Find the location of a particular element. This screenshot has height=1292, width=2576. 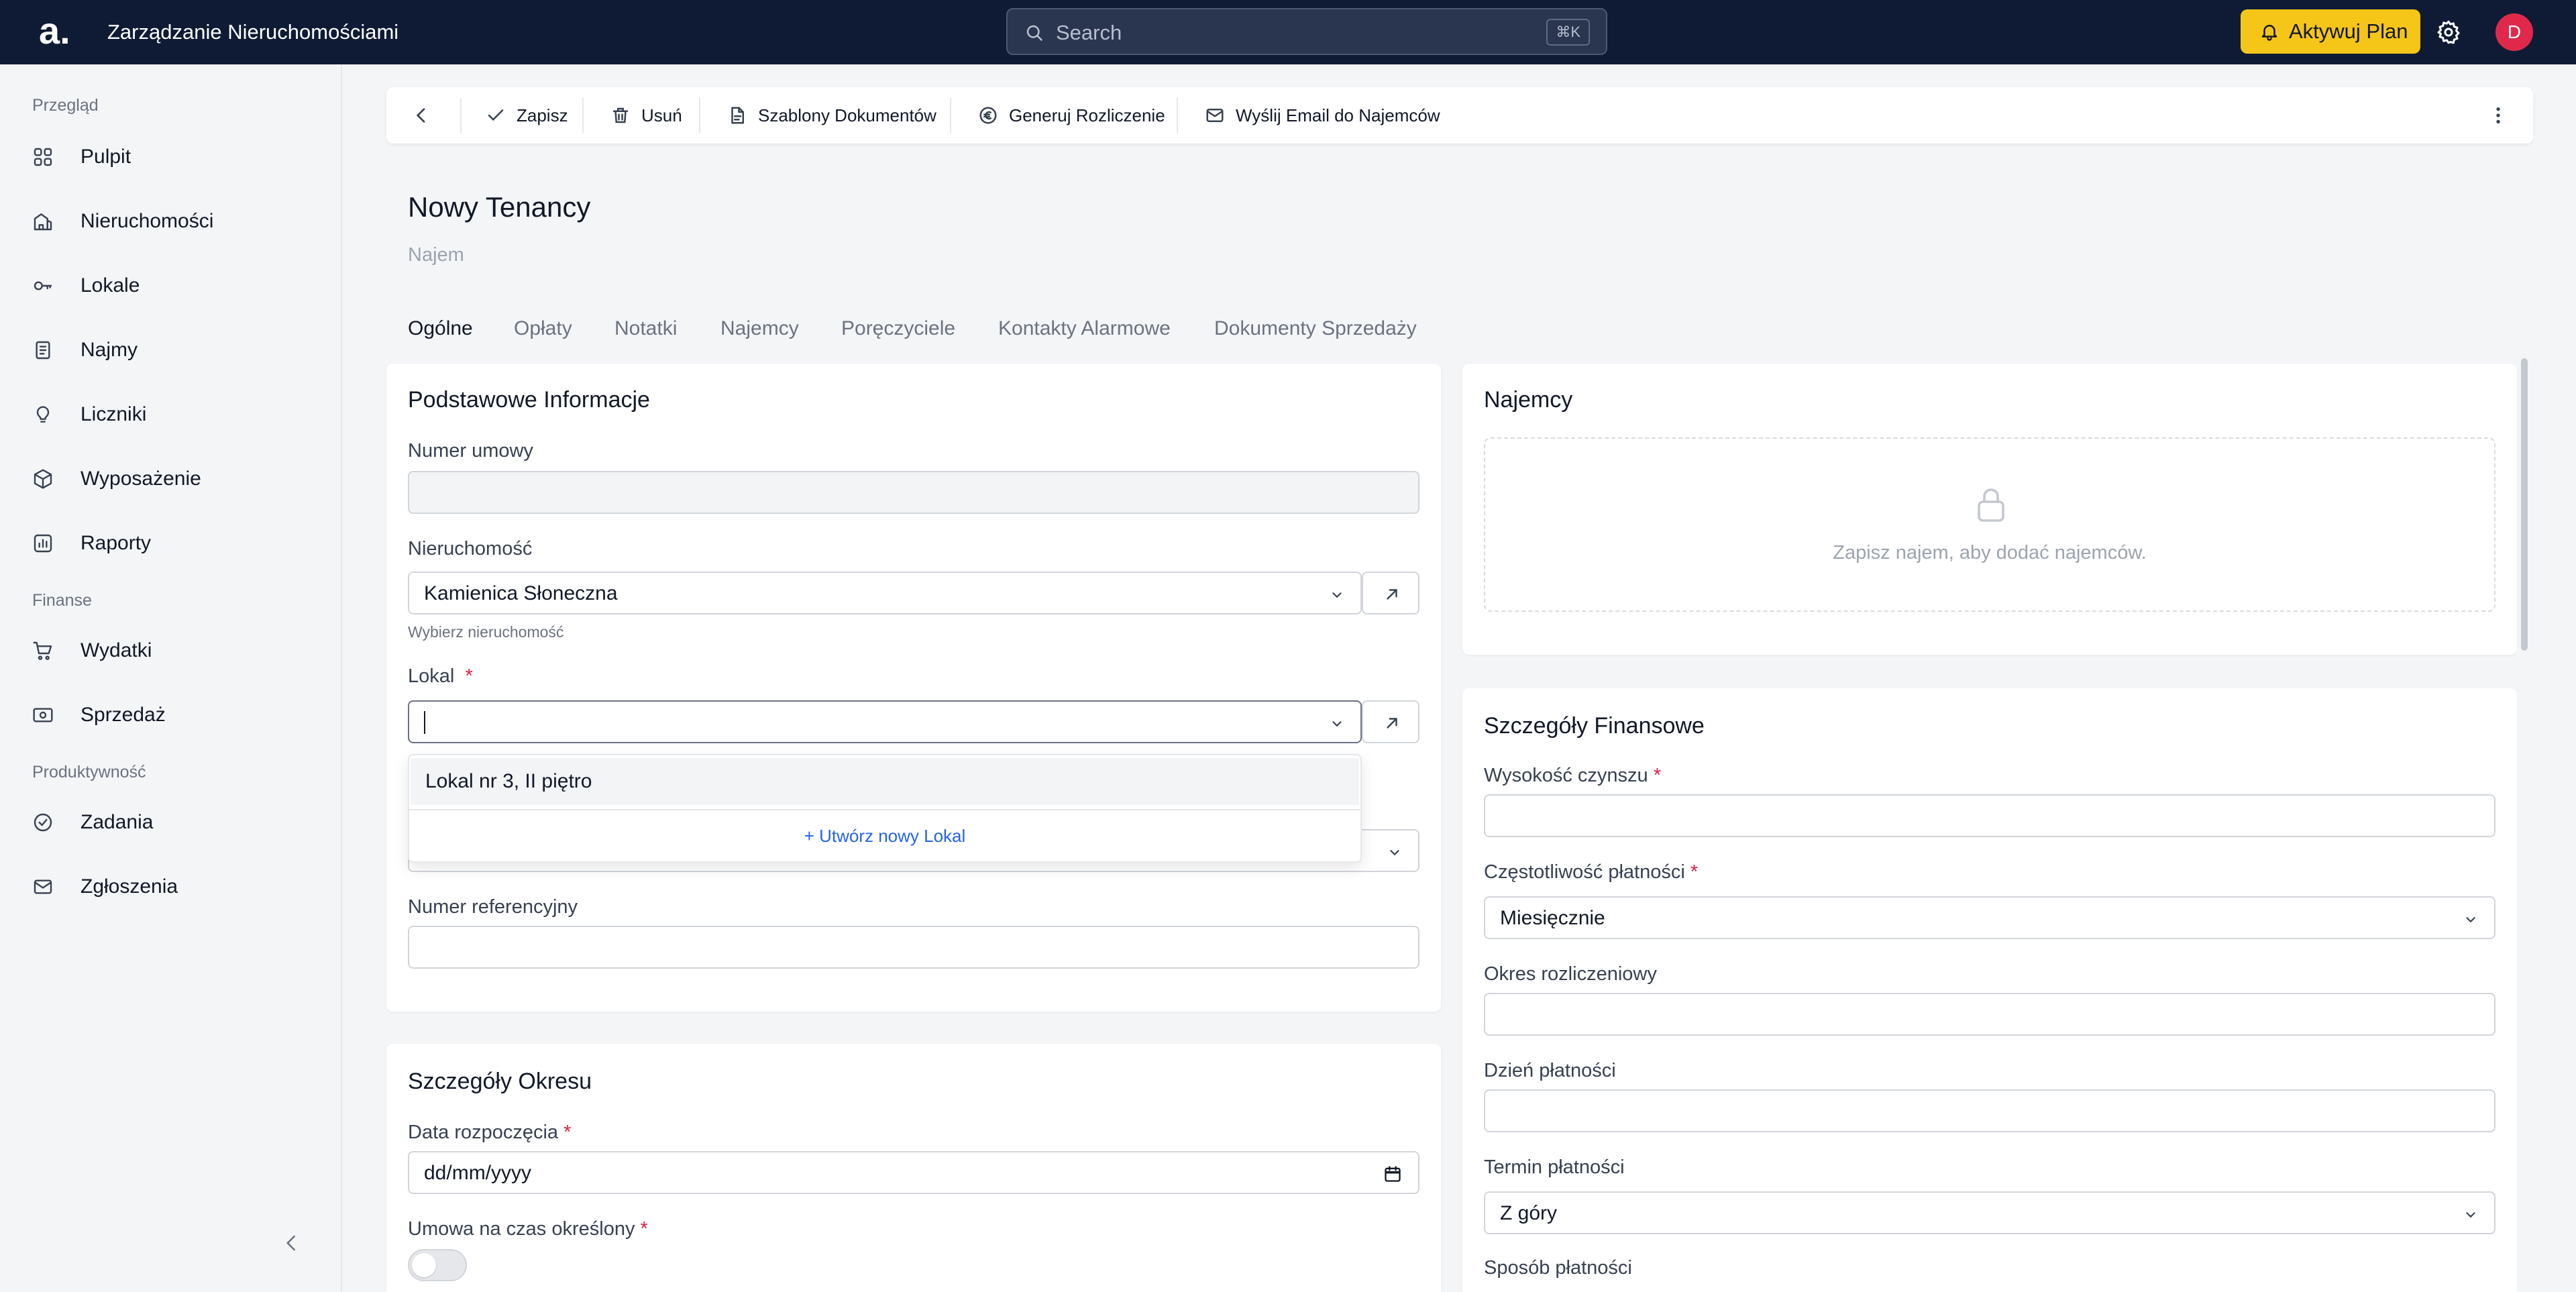

tab-sales-documents: Dokumenty Sprzedaży is located at coordinates (1315, 329).